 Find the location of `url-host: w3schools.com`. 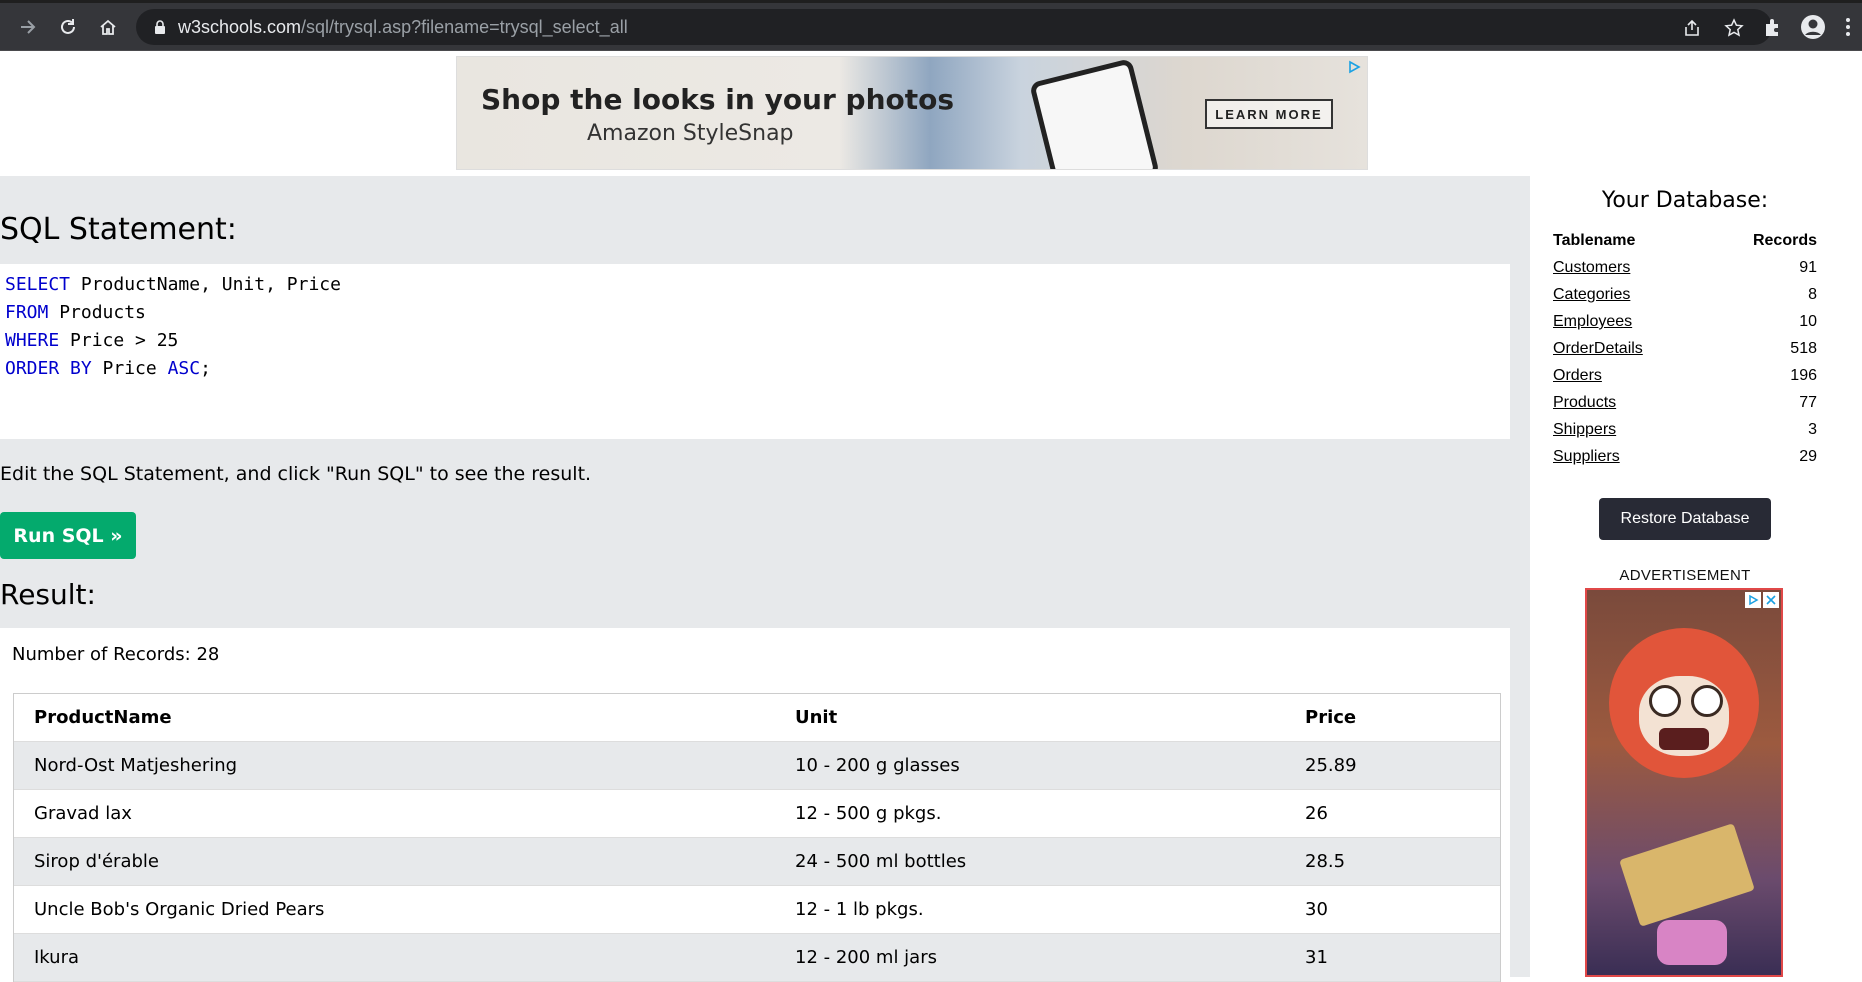

url-host: w3schools.com is located at coordinates (240, 27).